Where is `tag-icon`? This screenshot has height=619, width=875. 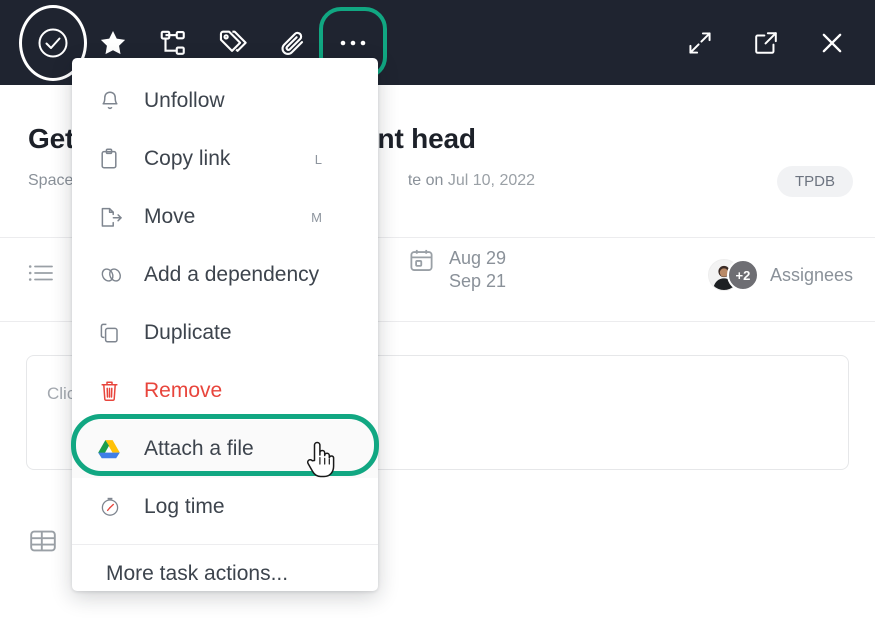
tag-icon is located at coordinates (233, 43).